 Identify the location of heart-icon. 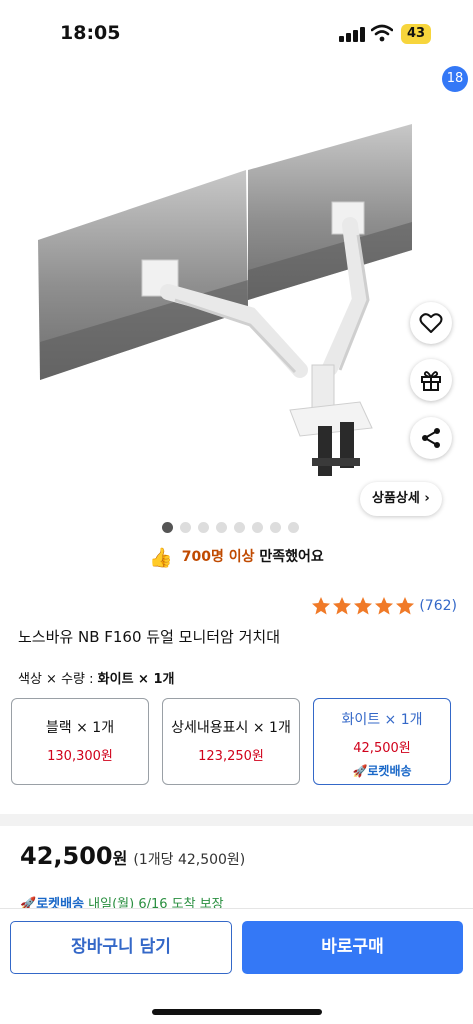
(431, 323).